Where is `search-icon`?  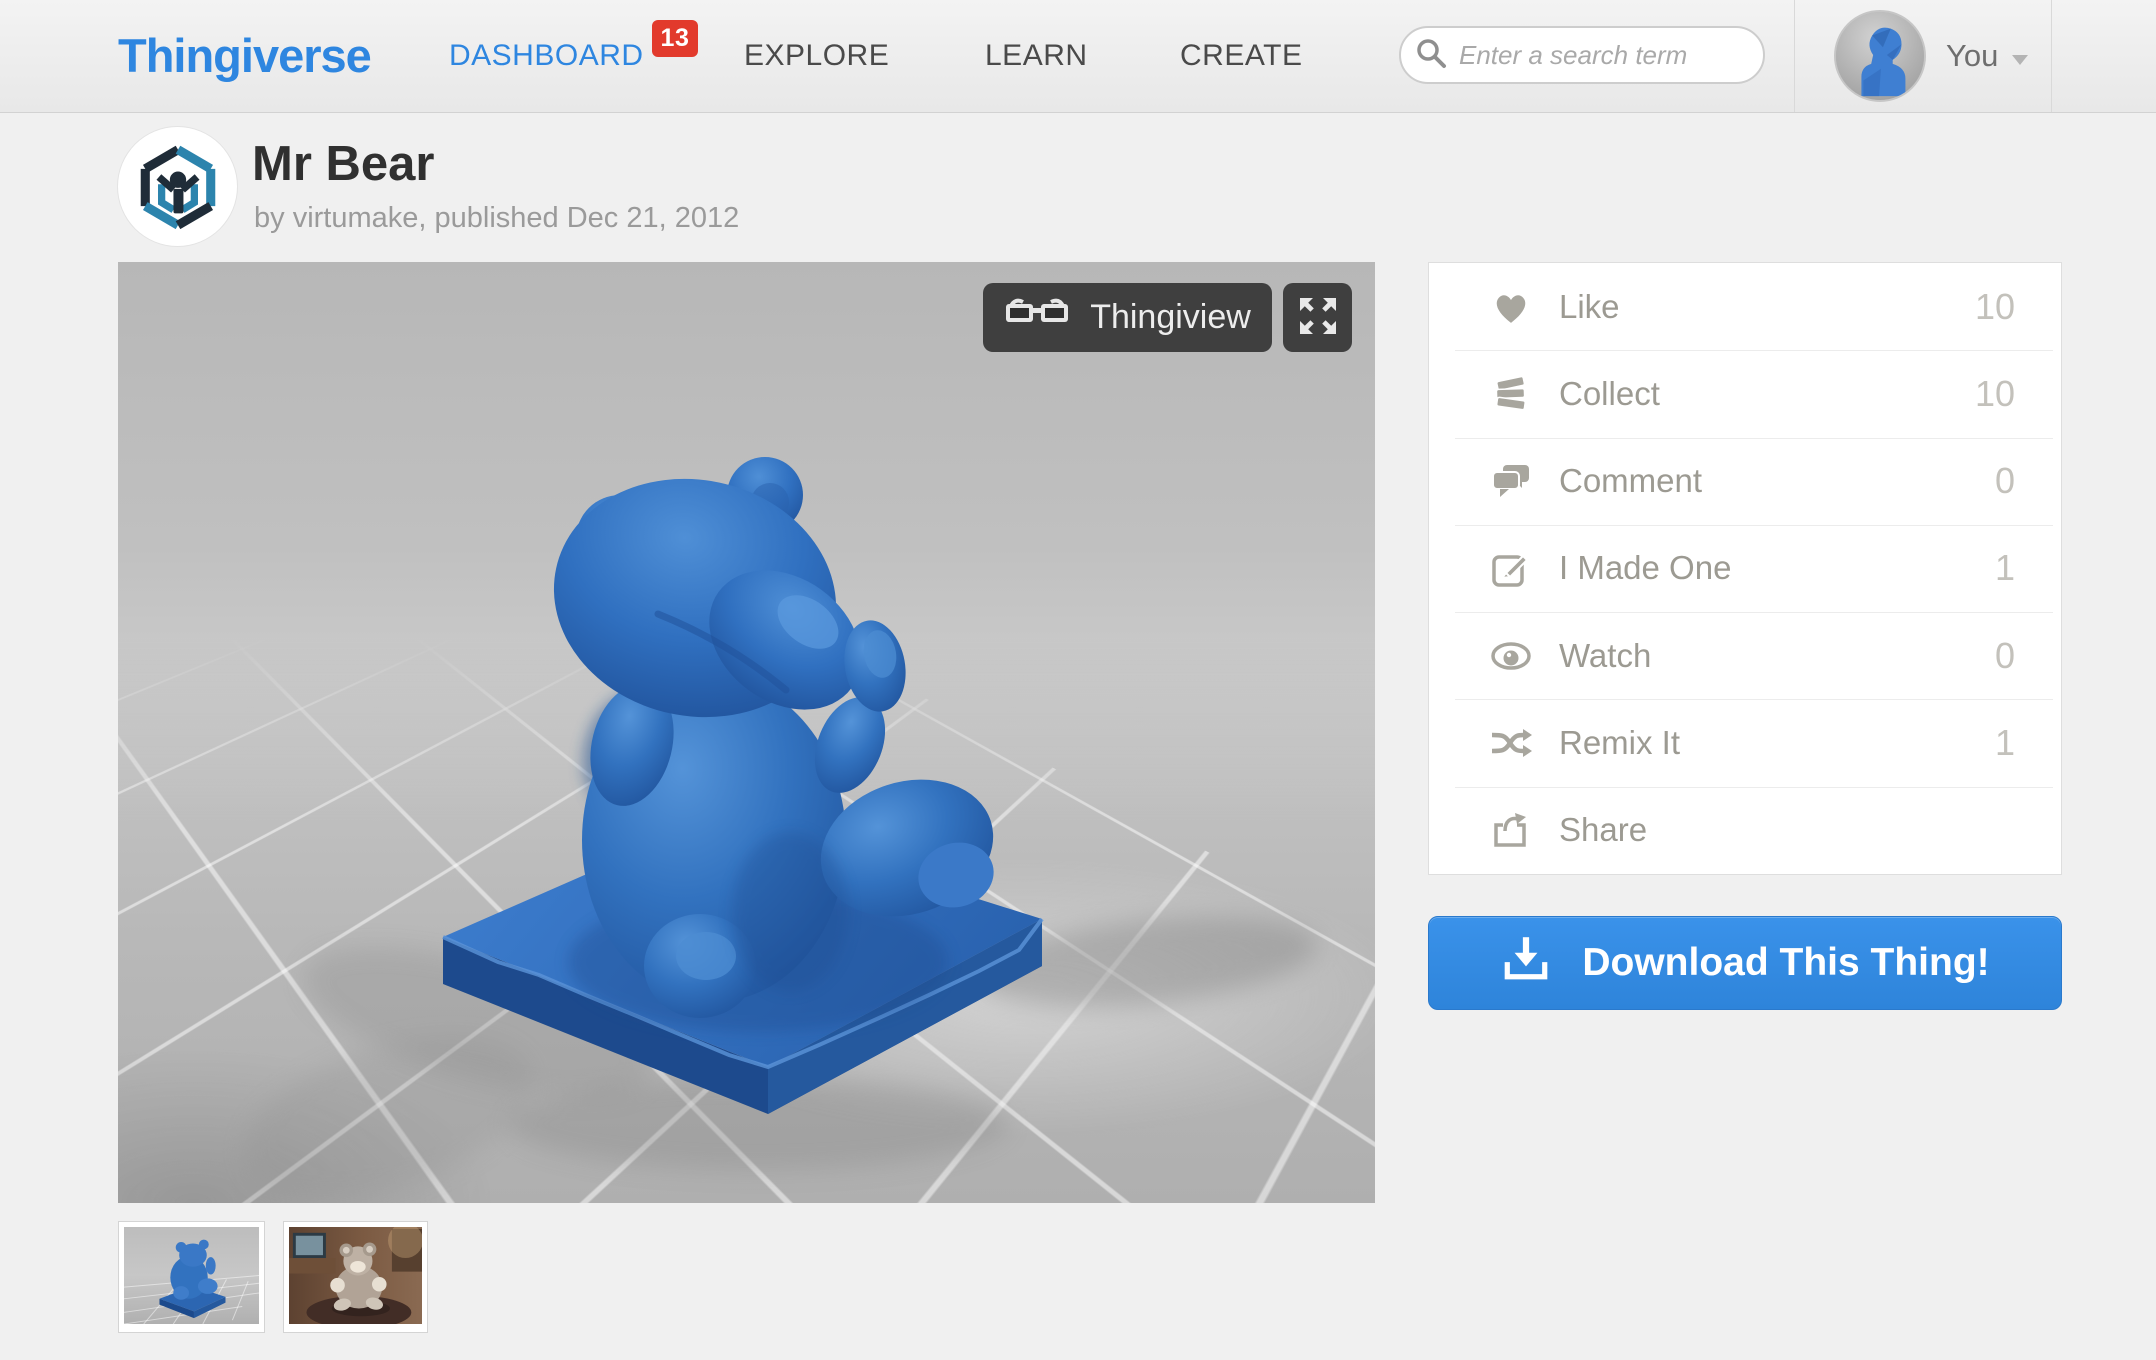
search-icon is located at coordinates (1431, 55).